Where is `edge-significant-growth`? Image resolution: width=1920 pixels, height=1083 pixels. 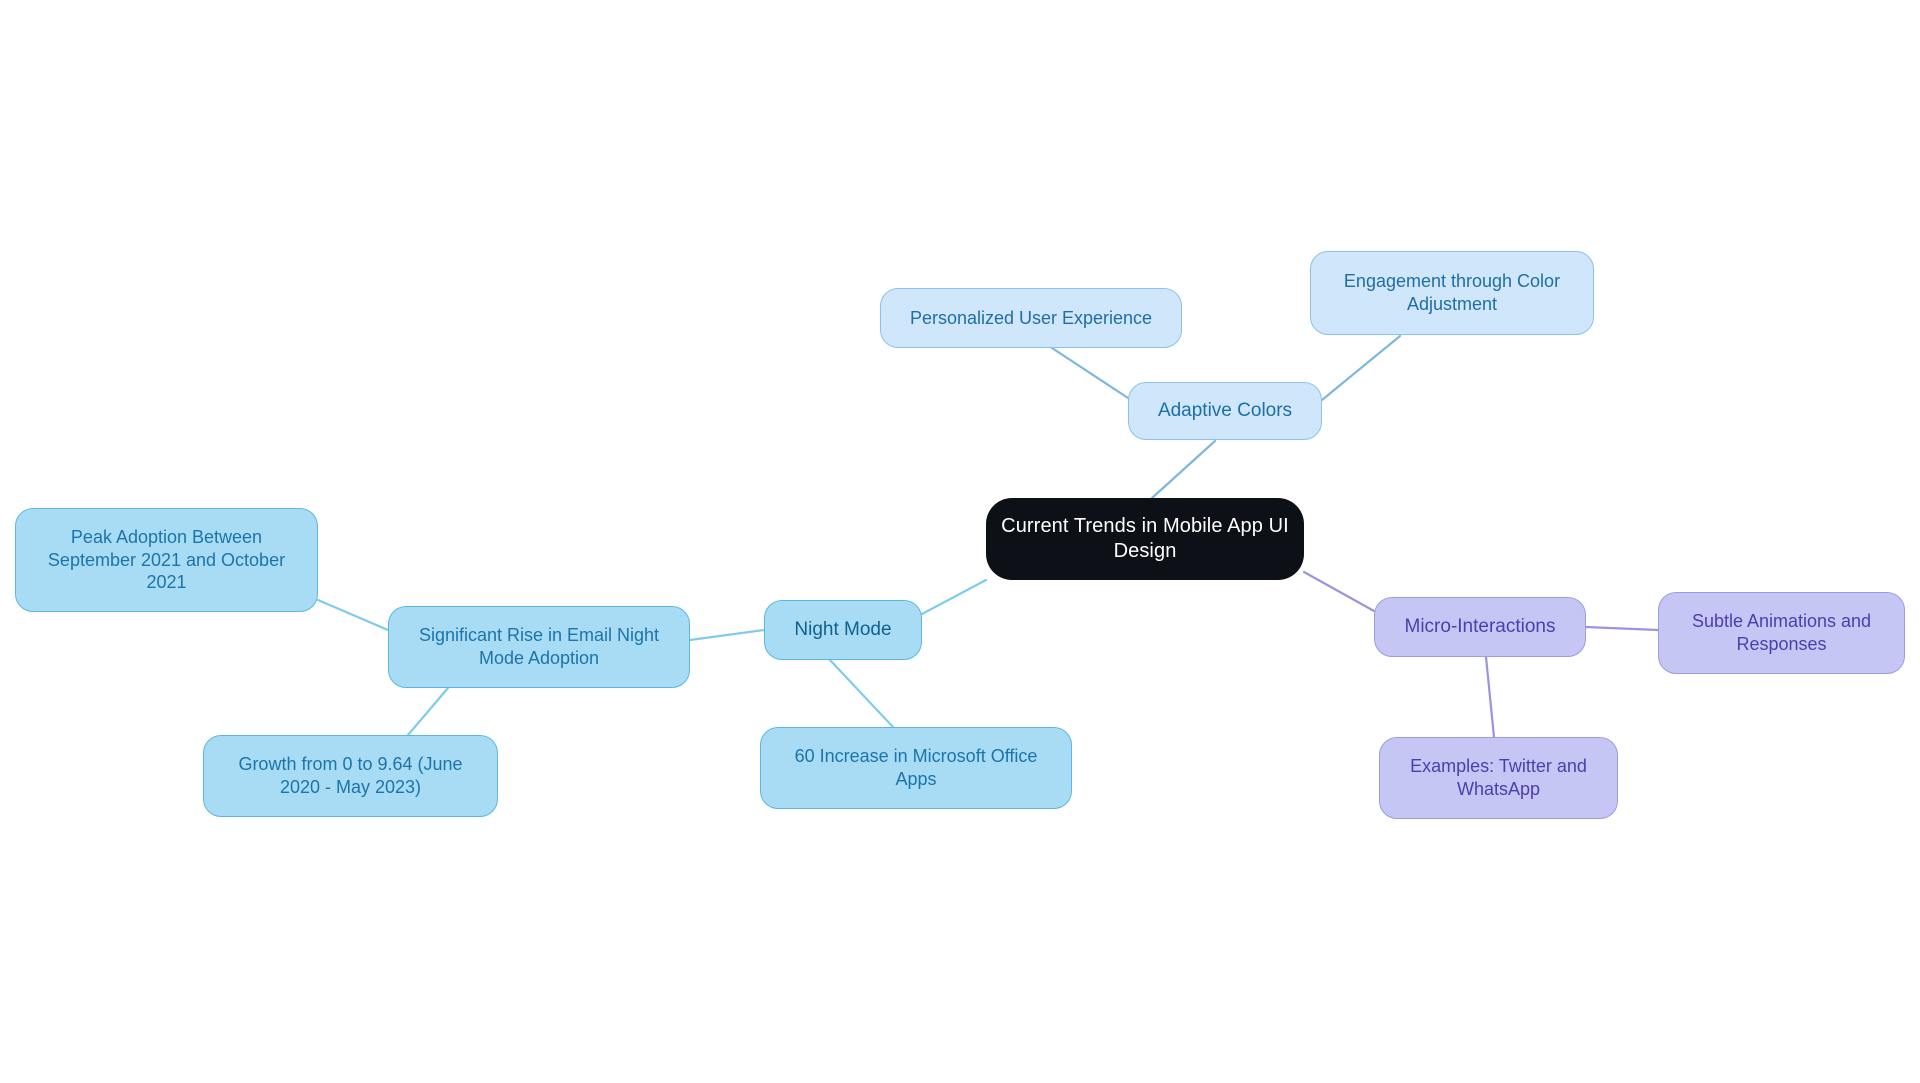 edge-significant-growth is located at coordinates (428, 711).